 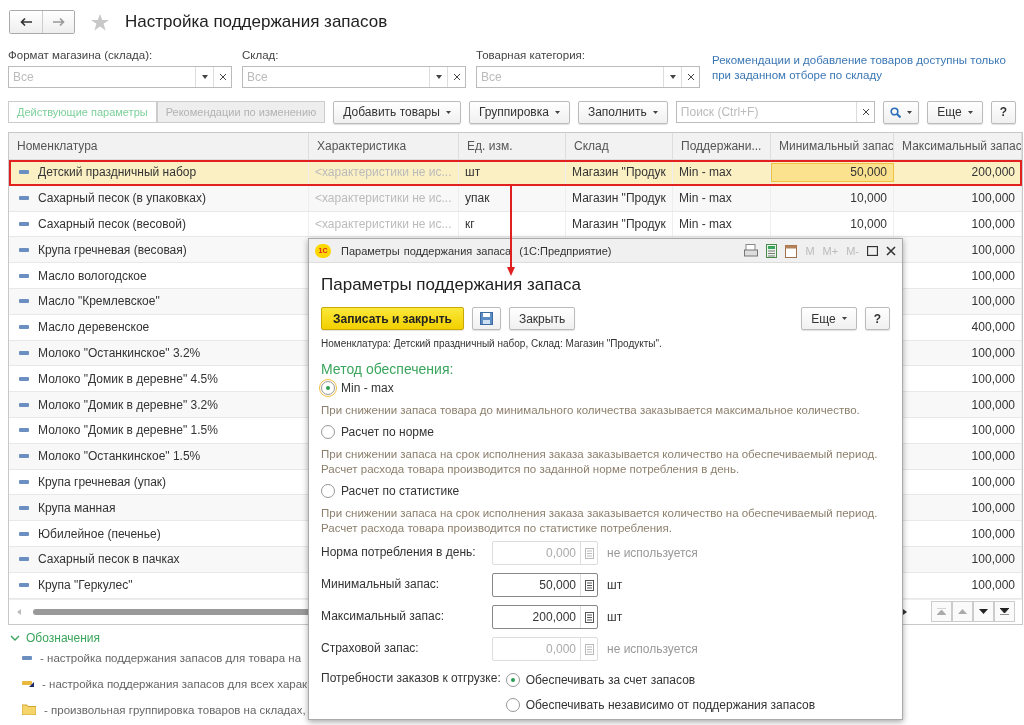 What do you see at coordinates (256, 22) in the screenshot?
I see `window-title: Настройка поддержания запасов` at bounding box center [256, 22].